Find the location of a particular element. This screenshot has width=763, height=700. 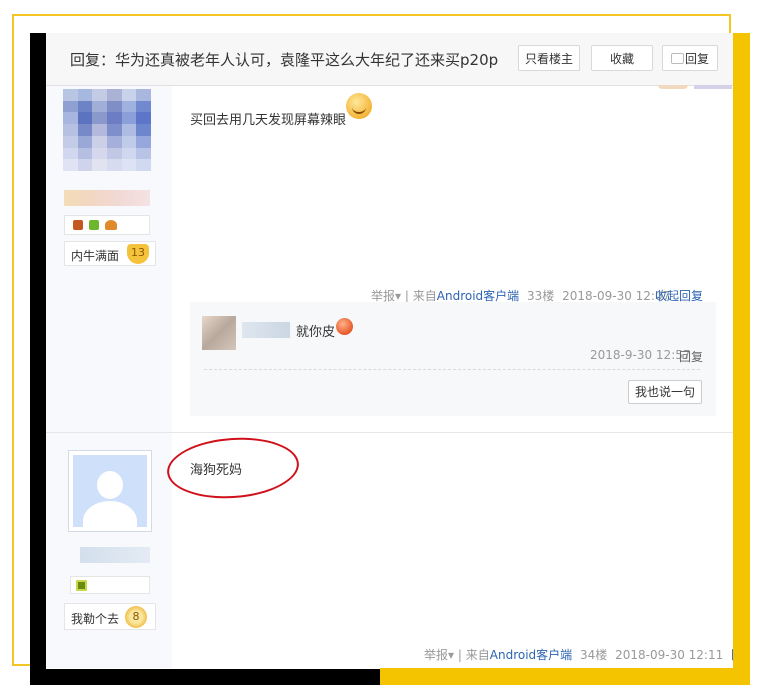

post-time: 2018-09-30 12:11 is located at coordinates (669, 655).